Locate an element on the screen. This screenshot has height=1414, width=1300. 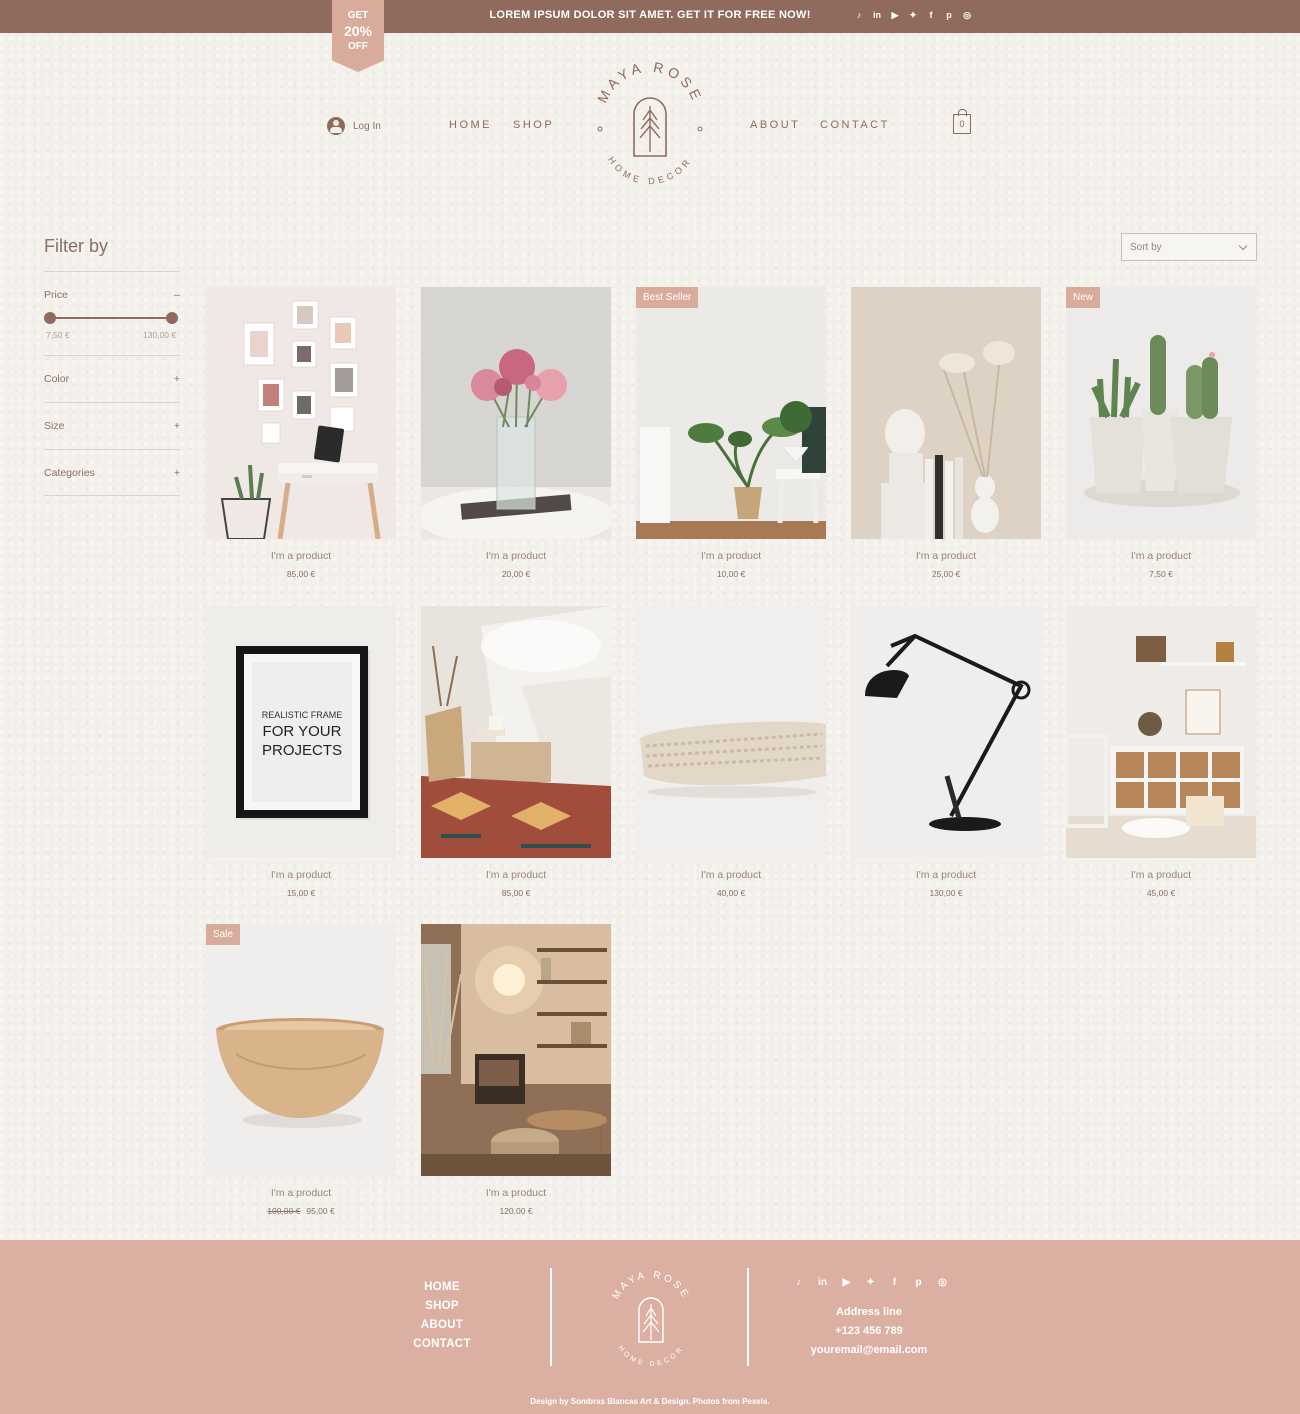
filter-size-label: Size is located at coordinates (54, 426).